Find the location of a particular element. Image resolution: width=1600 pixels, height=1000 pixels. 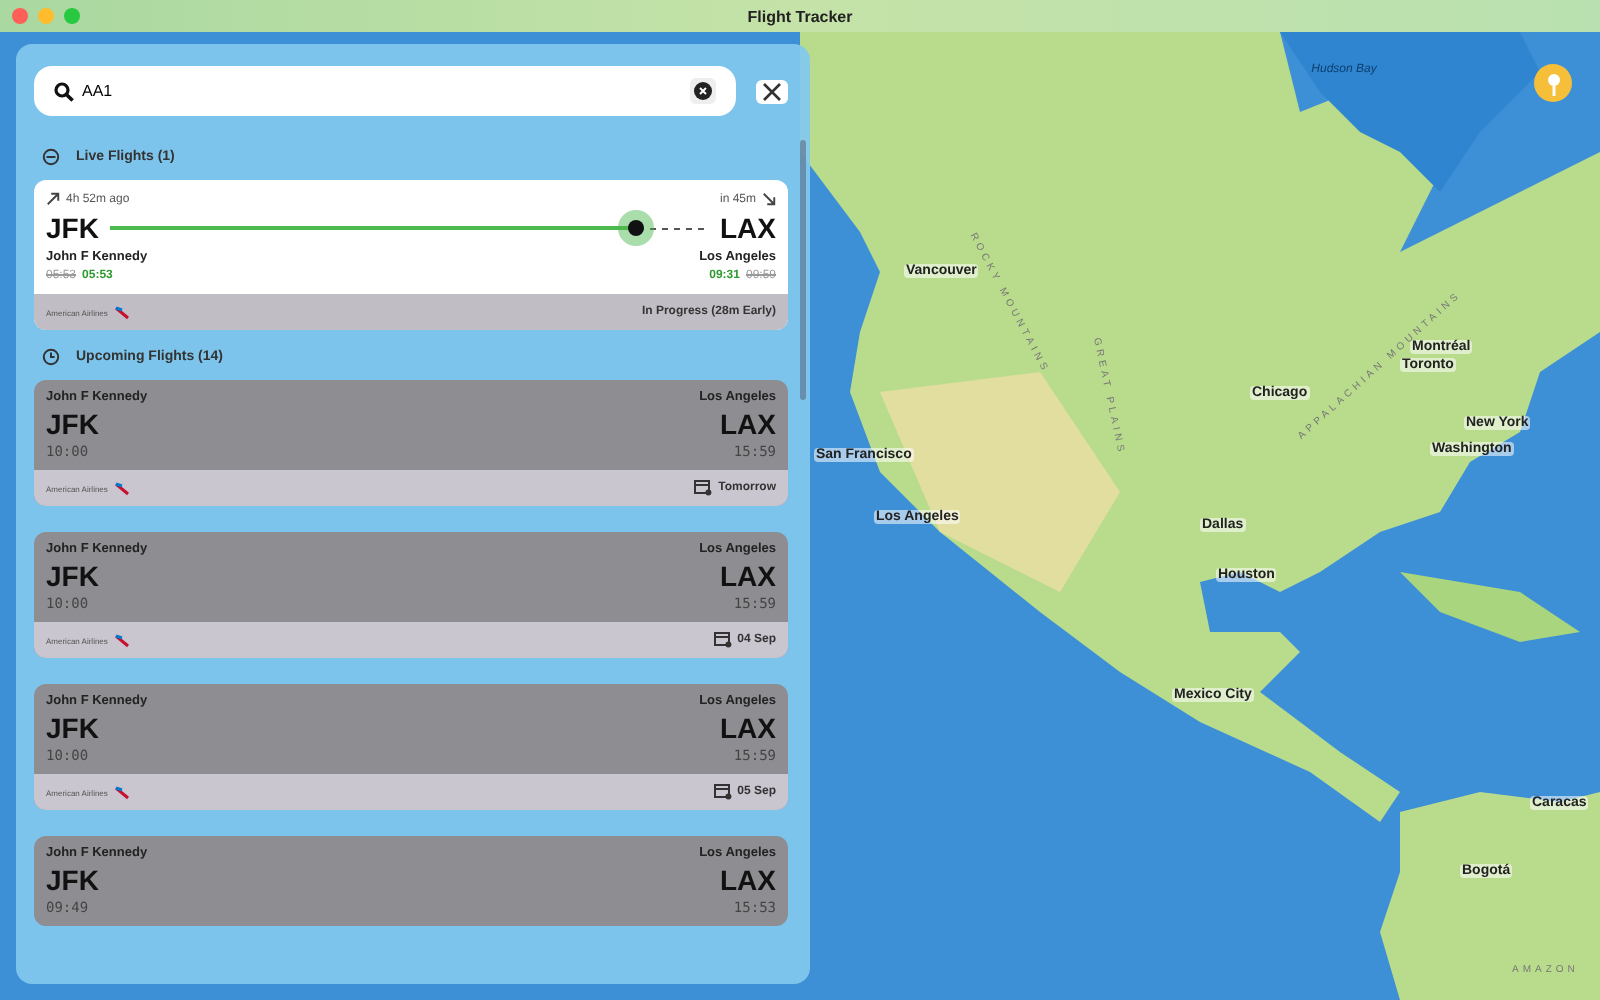

clock-icon is located at coordinates (51, 356).